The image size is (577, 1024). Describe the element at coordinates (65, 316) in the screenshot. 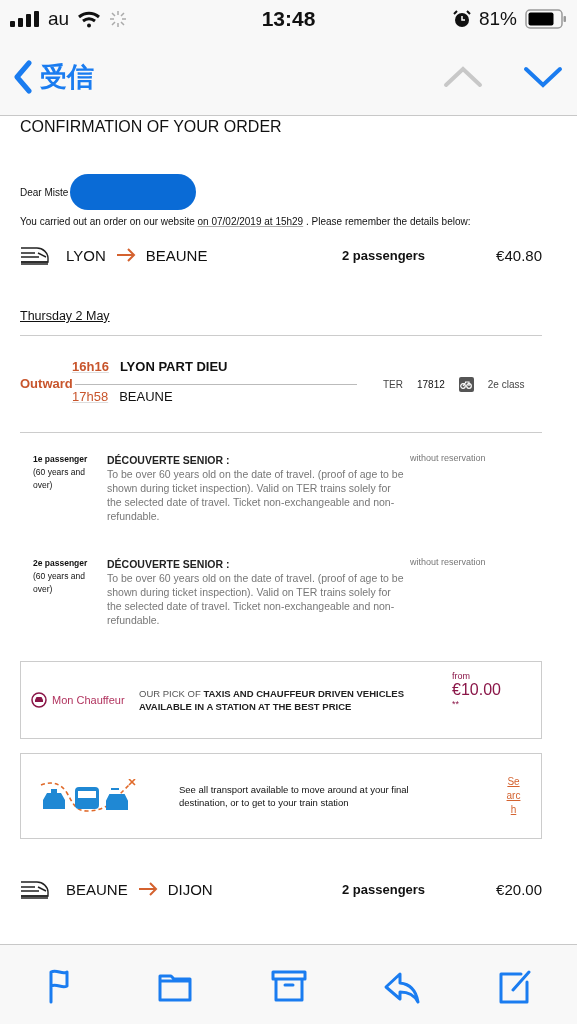

I see `travel-date: Thursday 2 May` at that location.